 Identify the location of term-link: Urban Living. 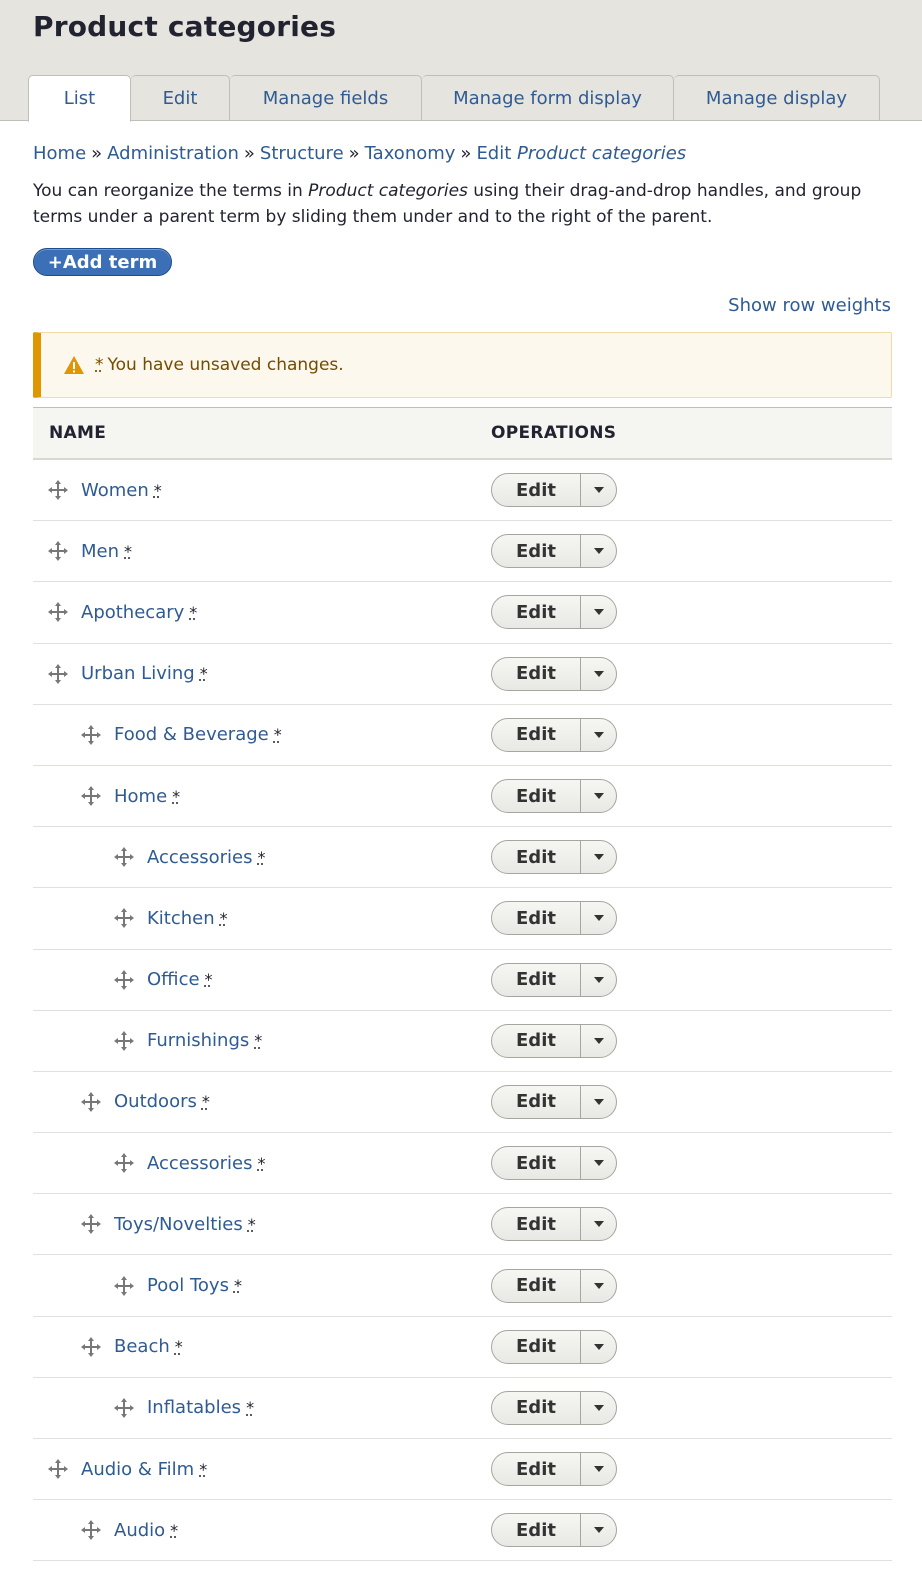
(138, 673).